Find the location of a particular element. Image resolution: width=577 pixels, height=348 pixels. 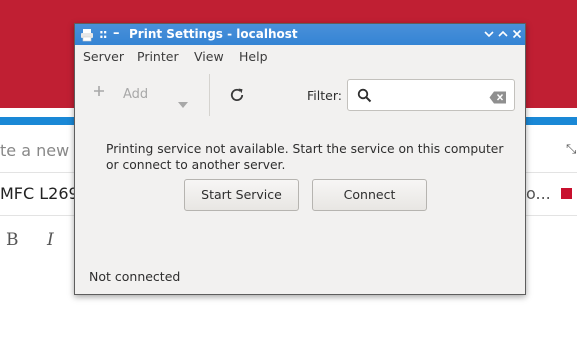

new-task-input: te a new T is located at coordinates (42, 150).